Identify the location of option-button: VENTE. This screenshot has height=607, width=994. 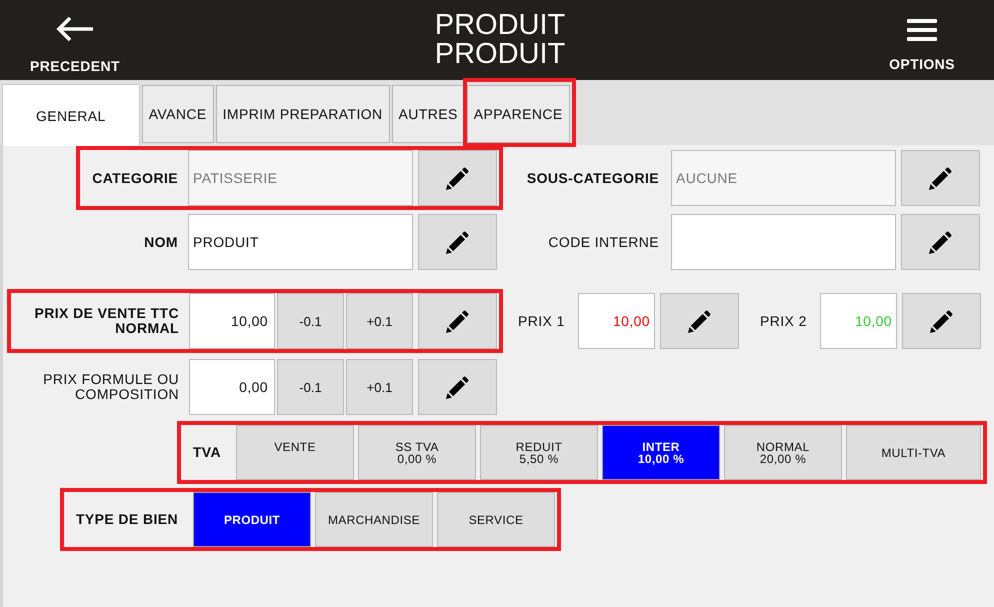
(295, 452).